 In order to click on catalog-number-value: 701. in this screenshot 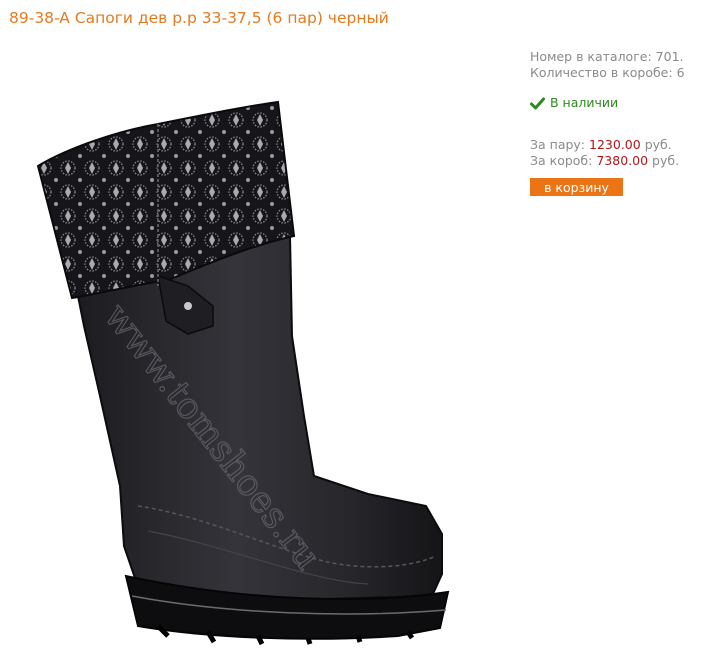, I will do `click(669, 56)`.